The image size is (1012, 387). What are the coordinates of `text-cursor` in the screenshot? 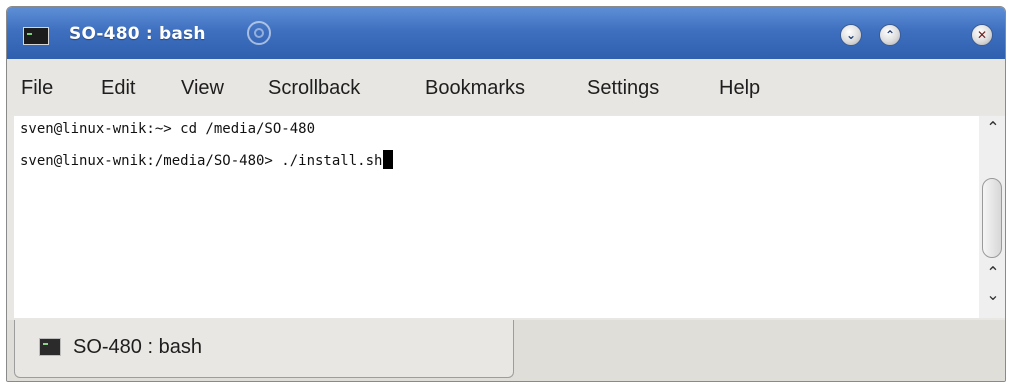 It's located at (388, 159).